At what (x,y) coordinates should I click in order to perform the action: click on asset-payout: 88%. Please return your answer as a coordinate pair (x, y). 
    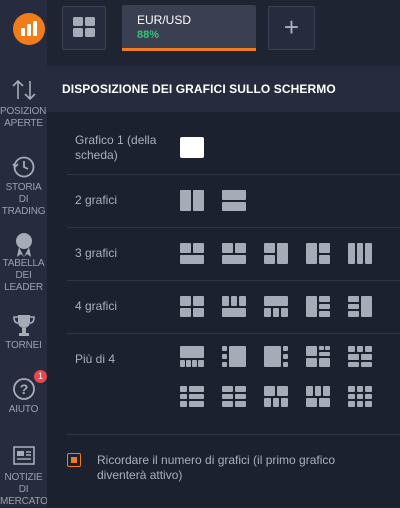
    Looking at the image, I should click on (148, 35).